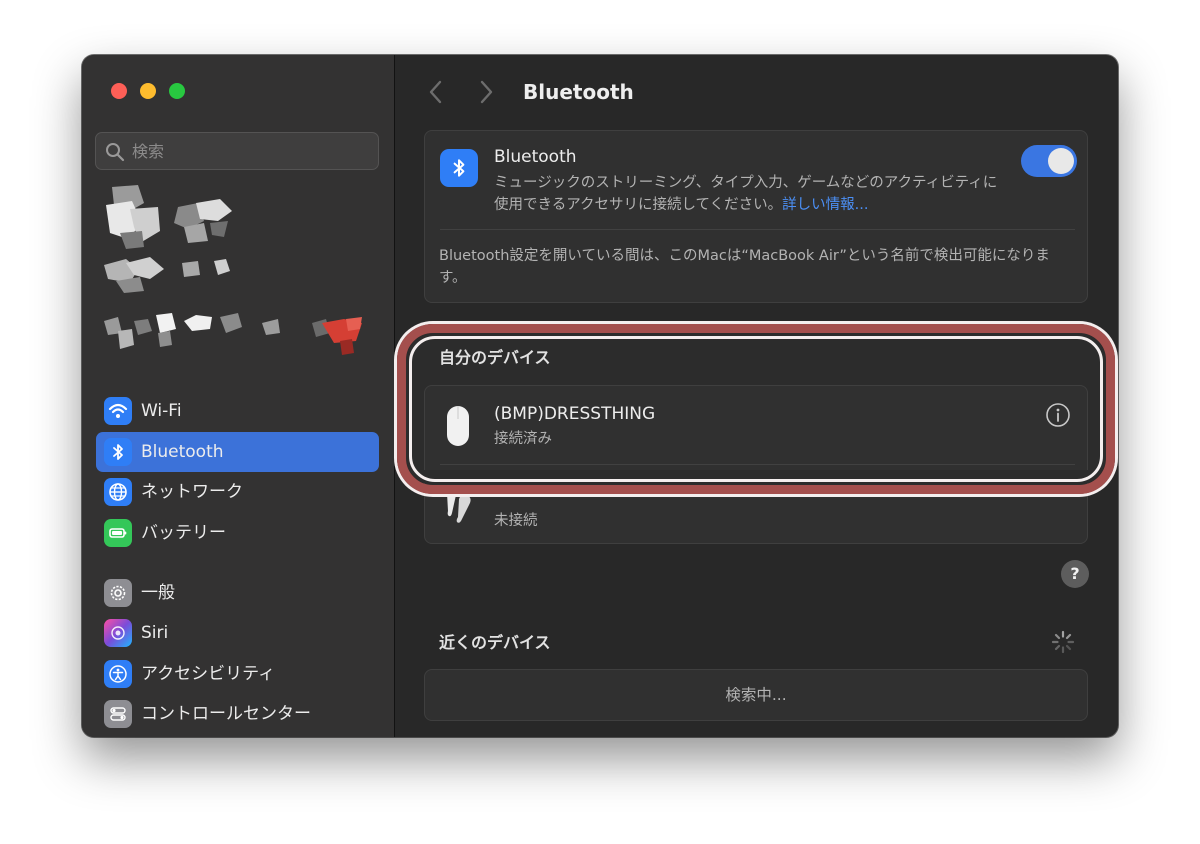 The width and height of the screenshot is (1200, 844). I want to click on help-button: ?, so click(1075, 574).